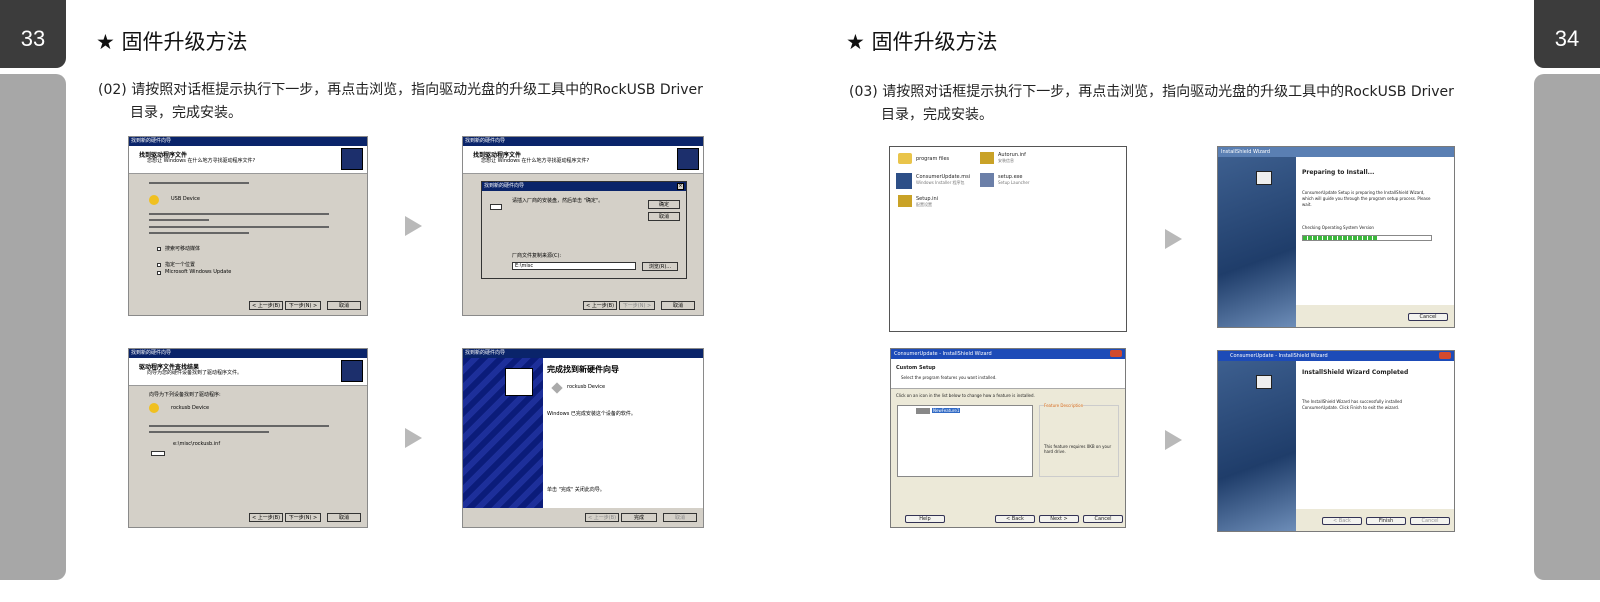 The image size is (1600, 602). I want to click on dialog-header: 驱动程序文件查找结果 向导为您的硬件设备找到了驱动程序文件。, so click(248, 372).